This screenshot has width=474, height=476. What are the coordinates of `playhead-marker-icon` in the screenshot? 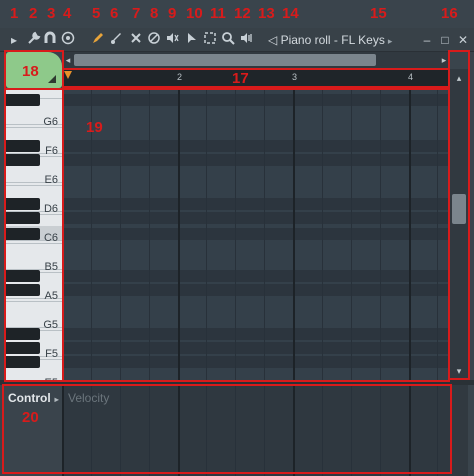 It's located at (68, 75).